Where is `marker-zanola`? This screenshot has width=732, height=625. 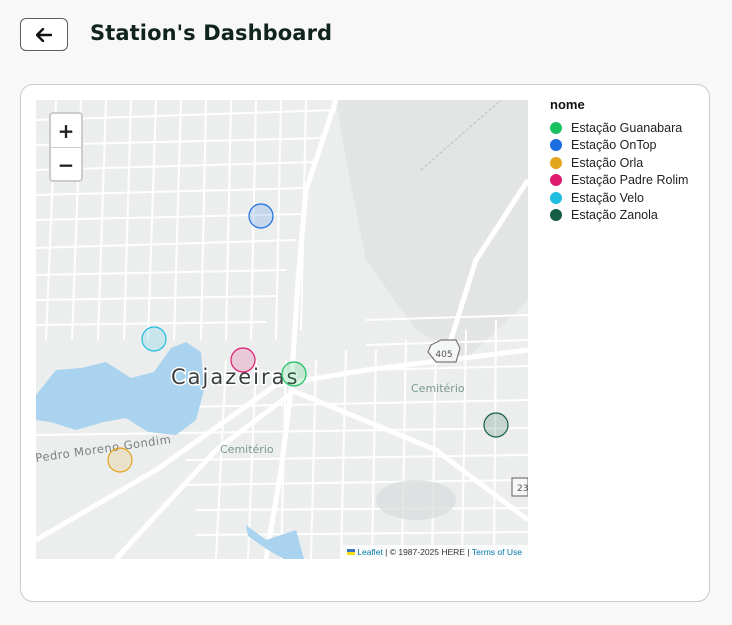 marker-zanola is located at coordinates (496, 425).